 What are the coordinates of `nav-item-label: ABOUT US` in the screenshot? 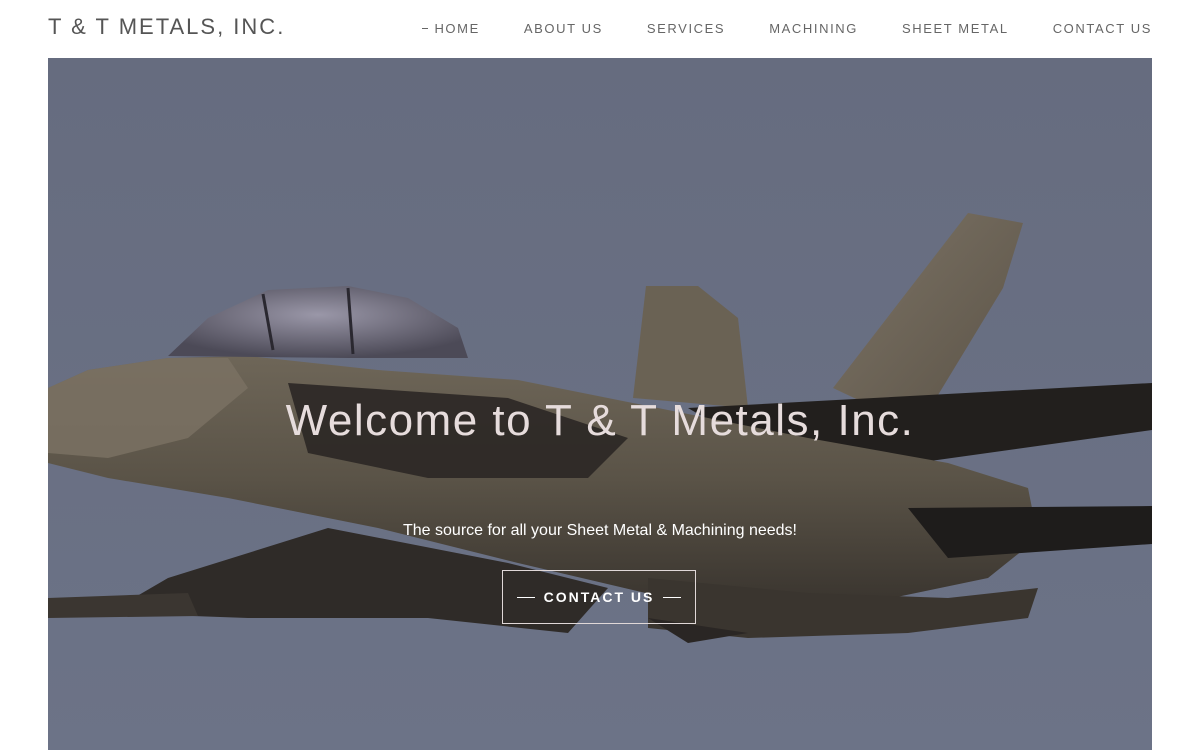 It's located at (563, 28).